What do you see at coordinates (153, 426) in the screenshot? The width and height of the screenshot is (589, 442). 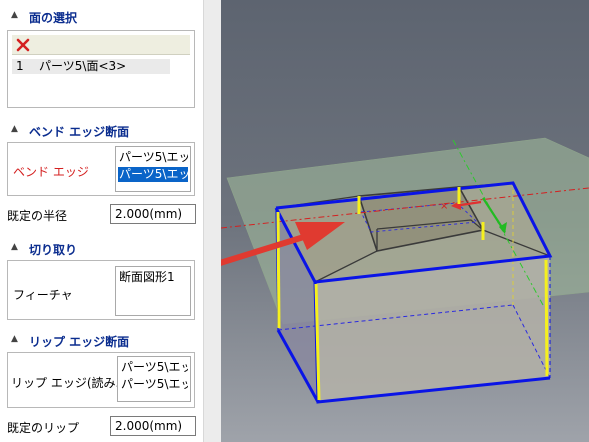 I see `default-lip-input: 2.000(mm)` at bounding box center [153, 426].